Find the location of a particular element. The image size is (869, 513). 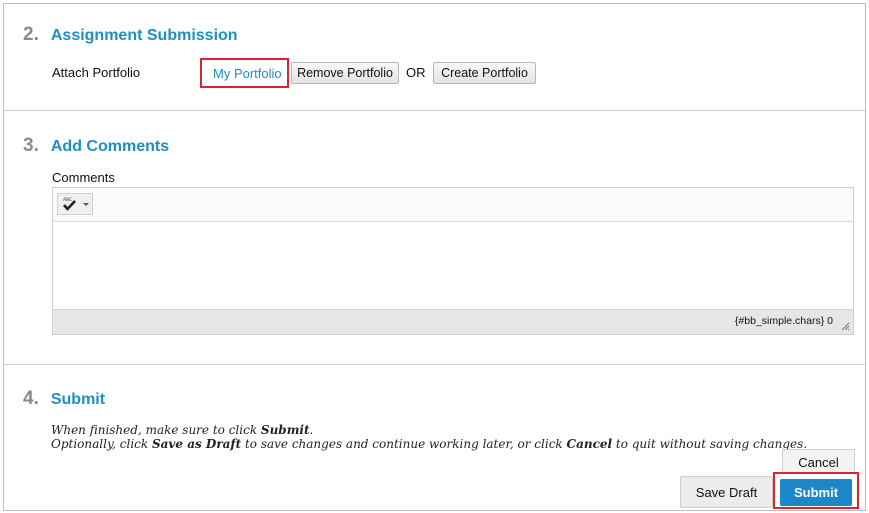

svg-text: ABC is located at coordinates (67, 200).